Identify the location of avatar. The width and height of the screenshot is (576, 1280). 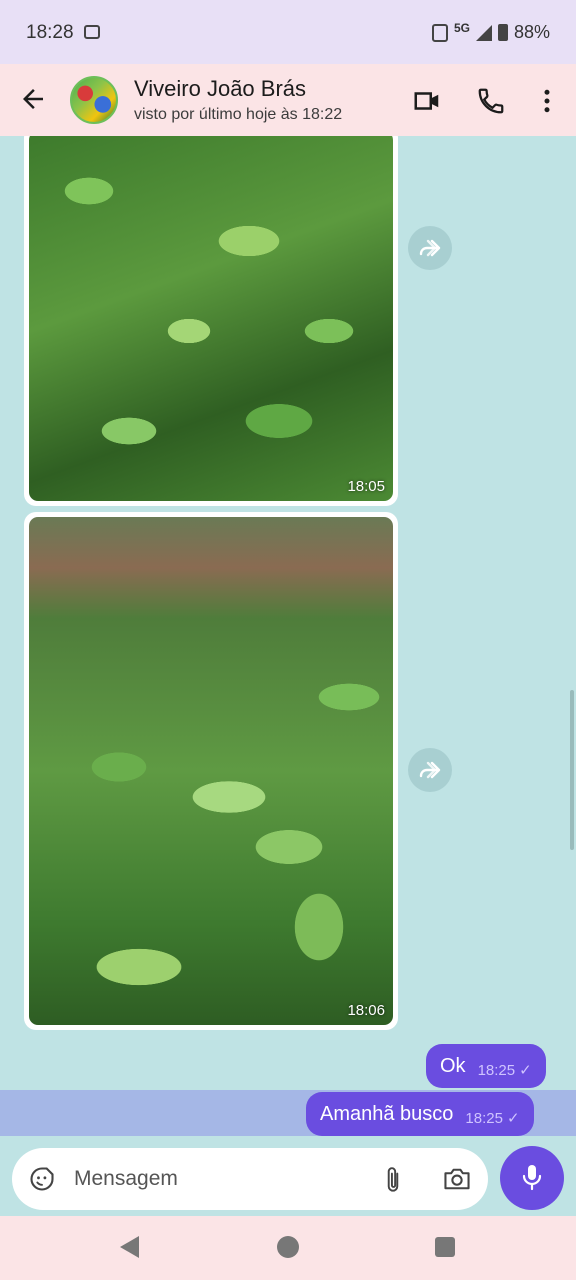
(94, 100).